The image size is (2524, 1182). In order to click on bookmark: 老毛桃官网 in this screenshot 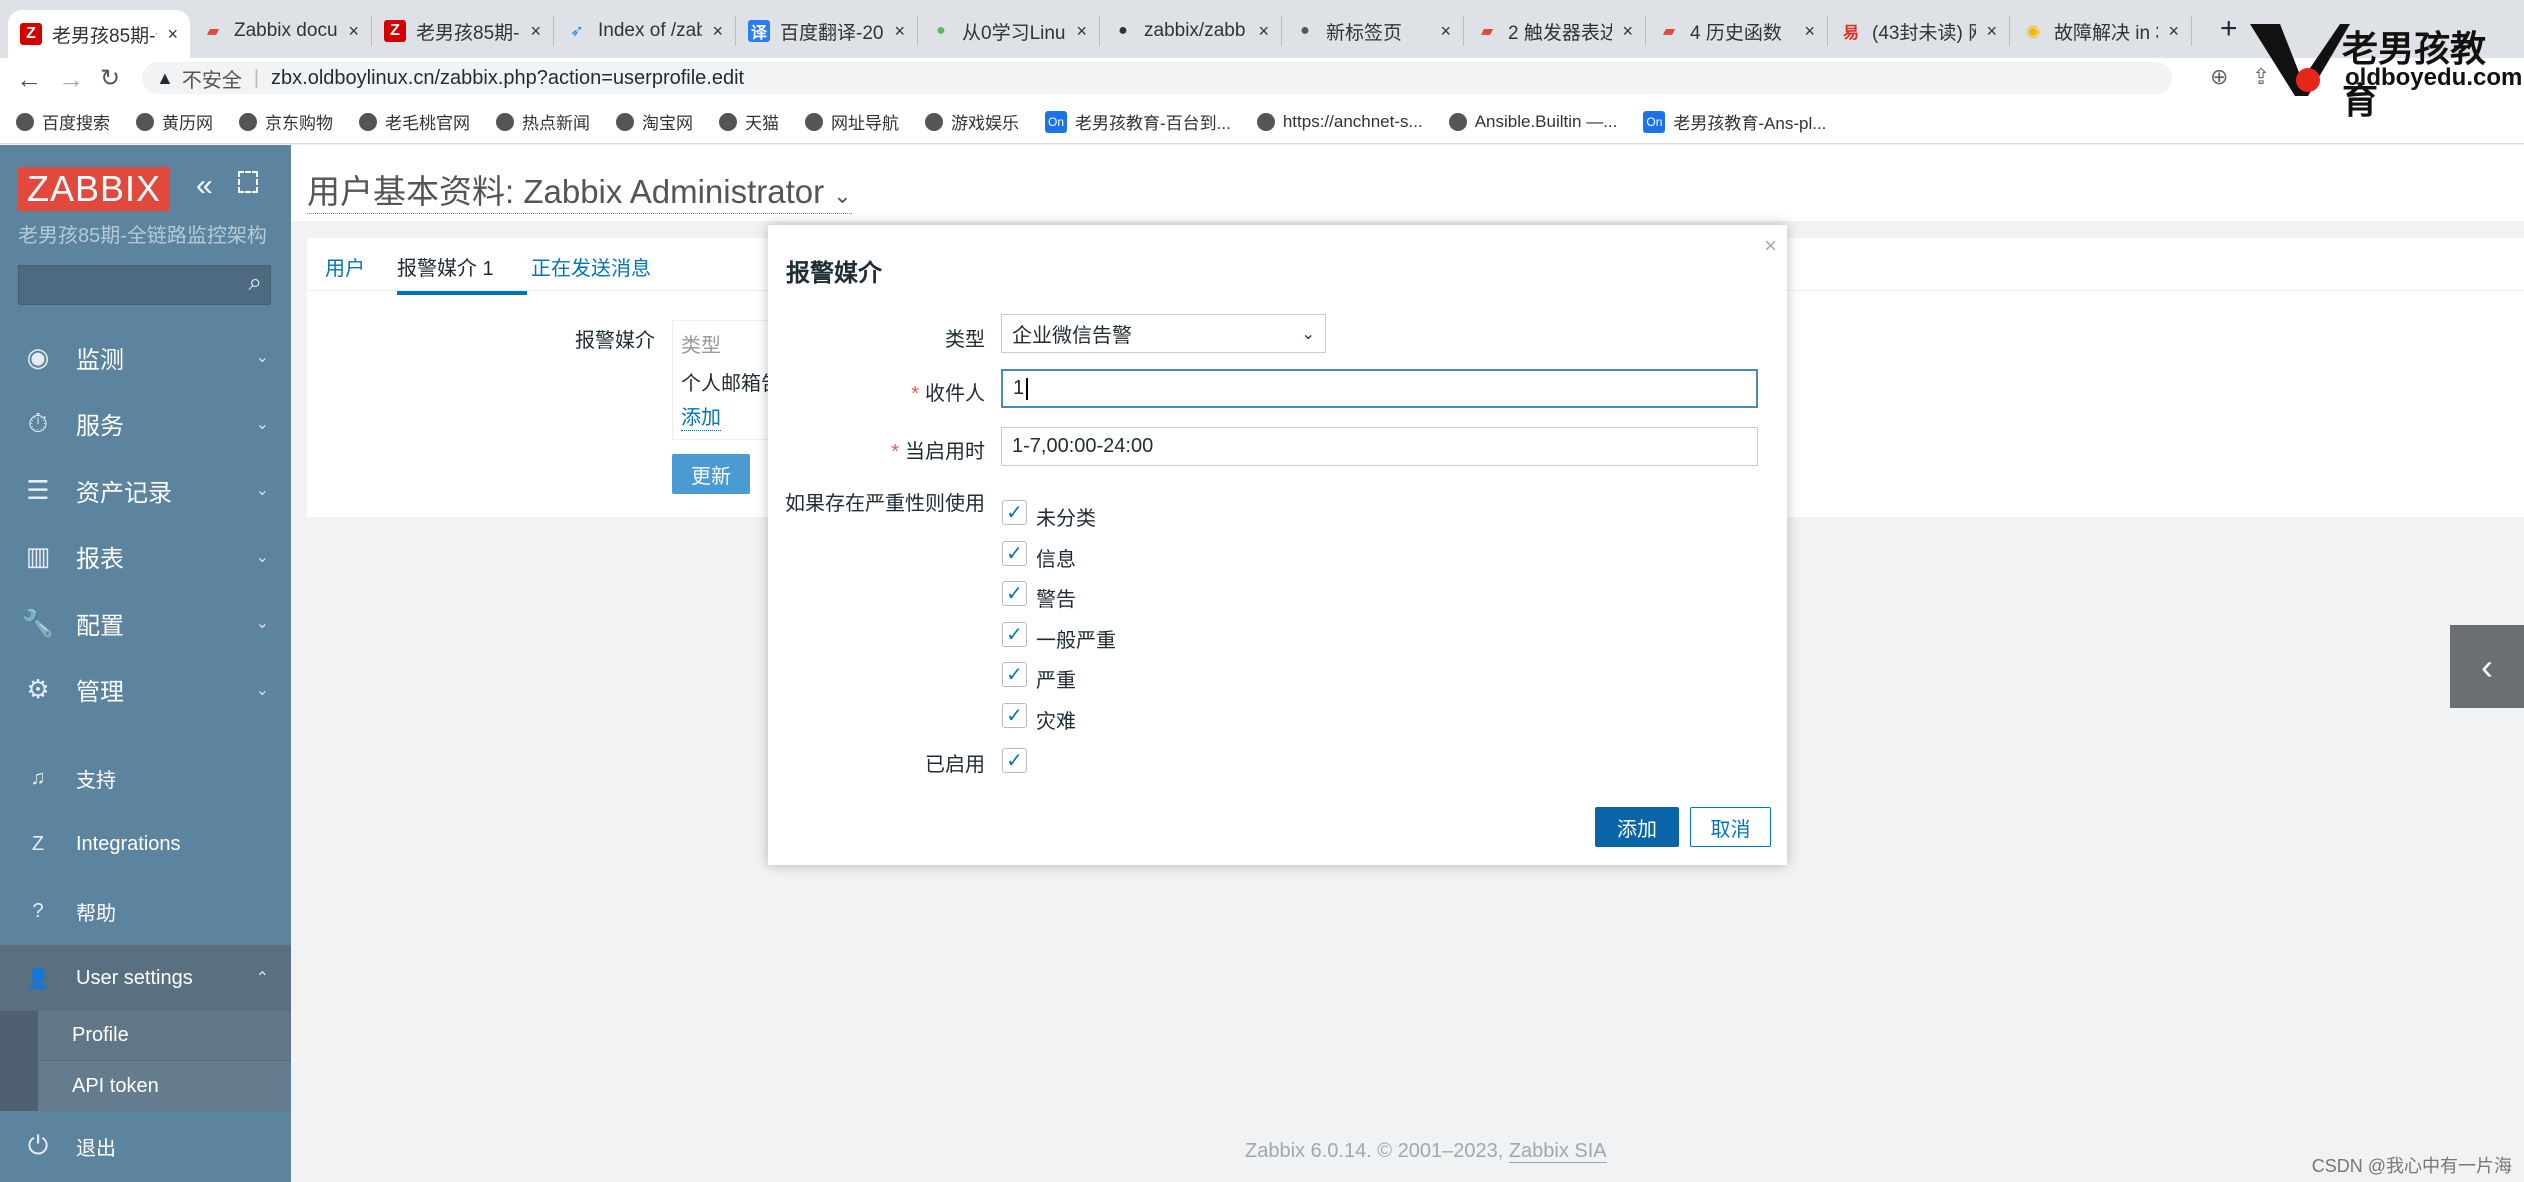, I will do `click(414, 121)`.